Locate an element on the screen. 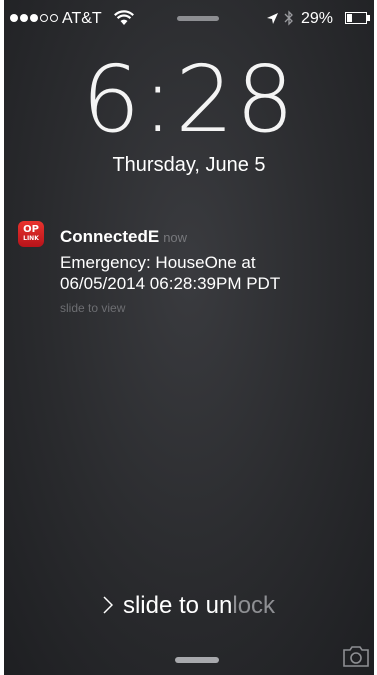 The width and height of the screenshot is (377, 675). signal-strength-icon is located at coordinates (34, 18).